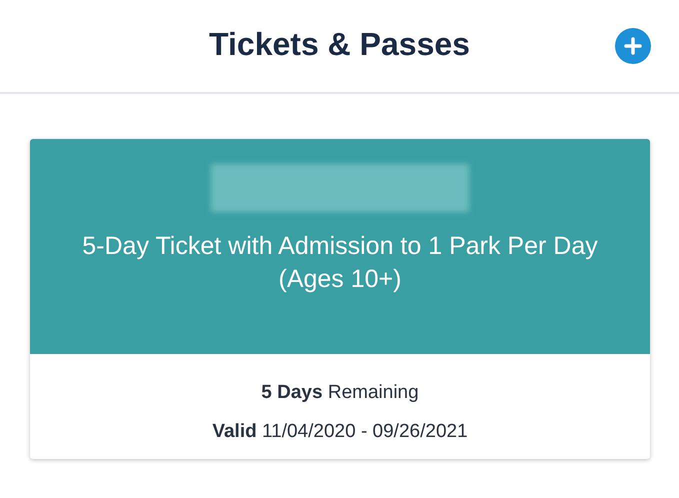 The height and width of the screenshot is (498, 679). Describe the element at coordinates (339, 44) in the screenshot. I see `page-title: Tickets & Passes` at that location.